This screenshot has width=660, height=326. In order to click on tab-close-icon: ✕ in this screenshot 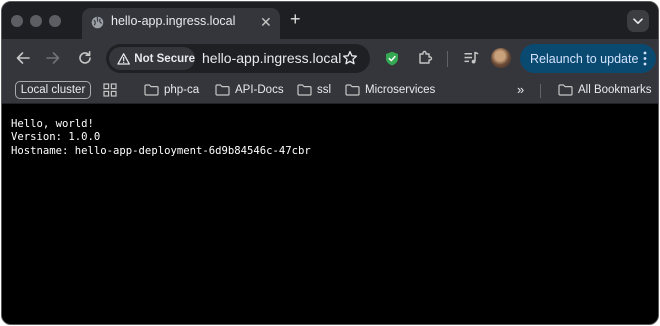, I will do `click(266, 22)`.